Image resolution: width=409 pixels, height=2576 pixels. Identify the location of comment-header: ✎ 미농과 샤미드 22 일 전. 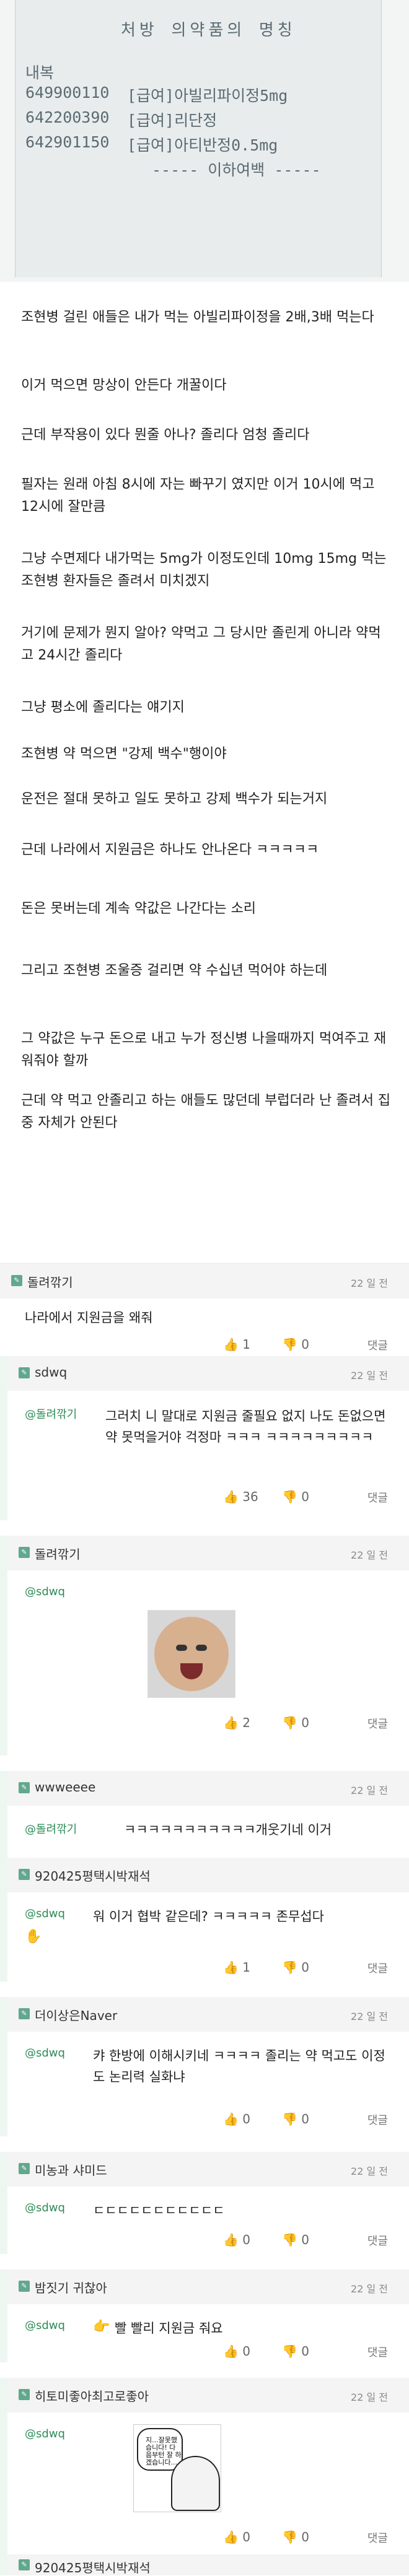
(208, 2169).